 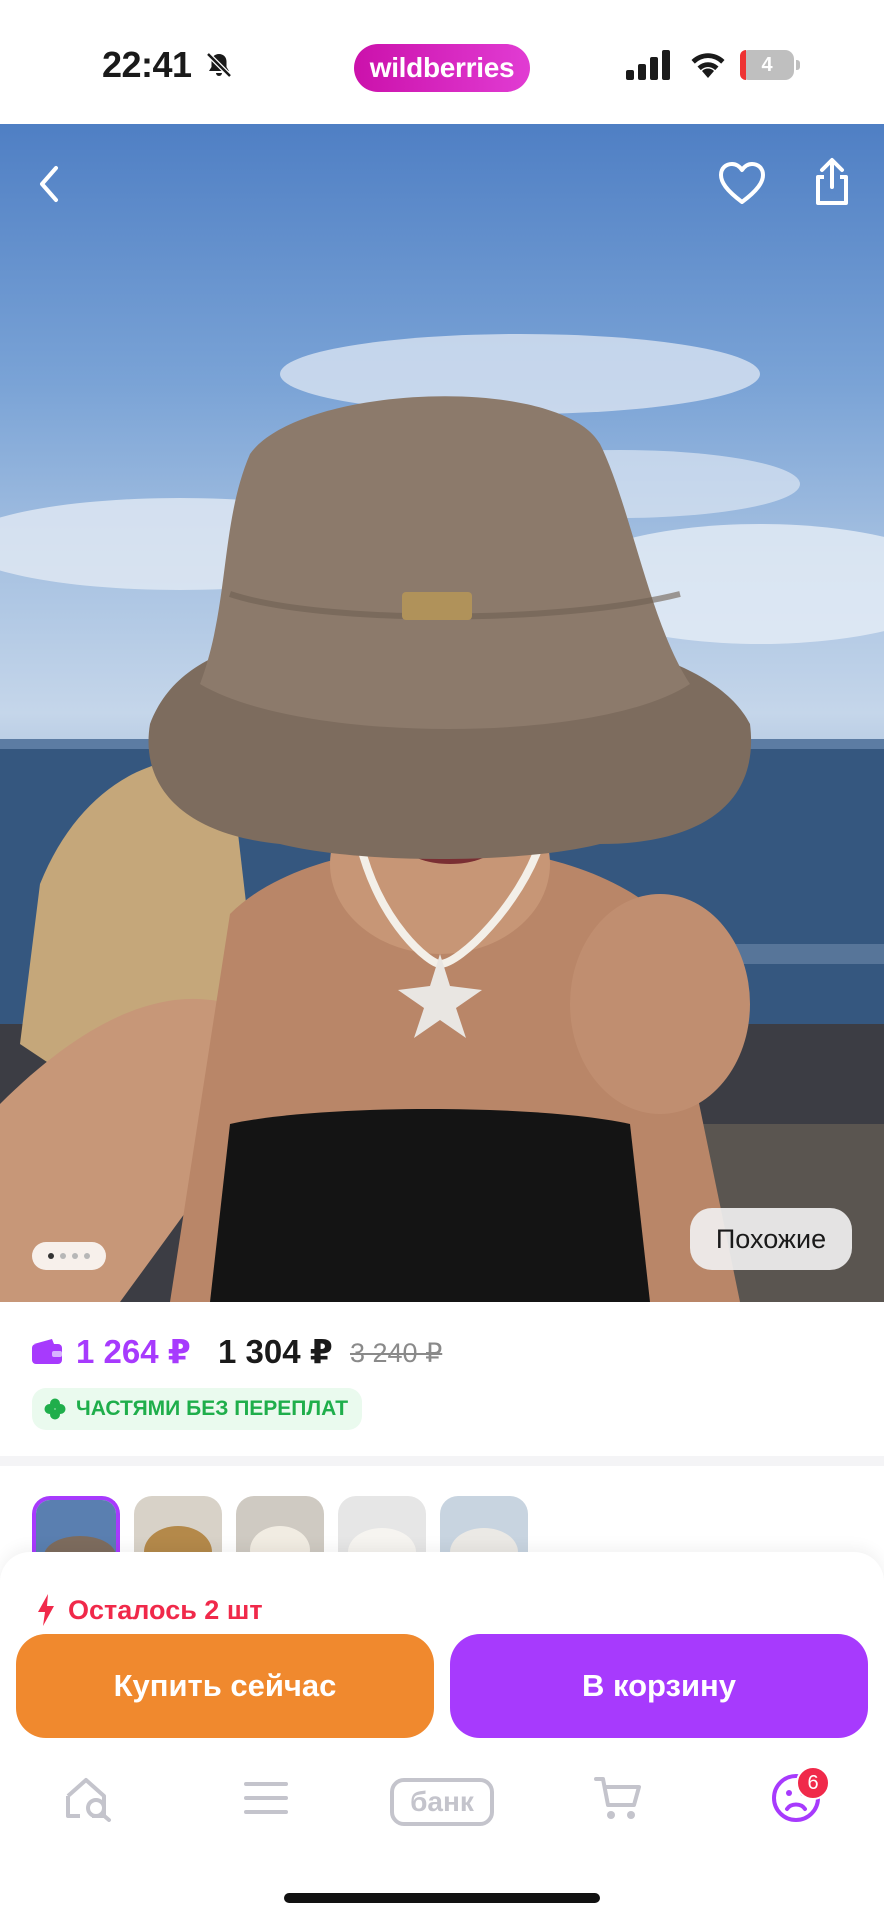 I want to click on wallet-icon, so click(x=47, y=1351).